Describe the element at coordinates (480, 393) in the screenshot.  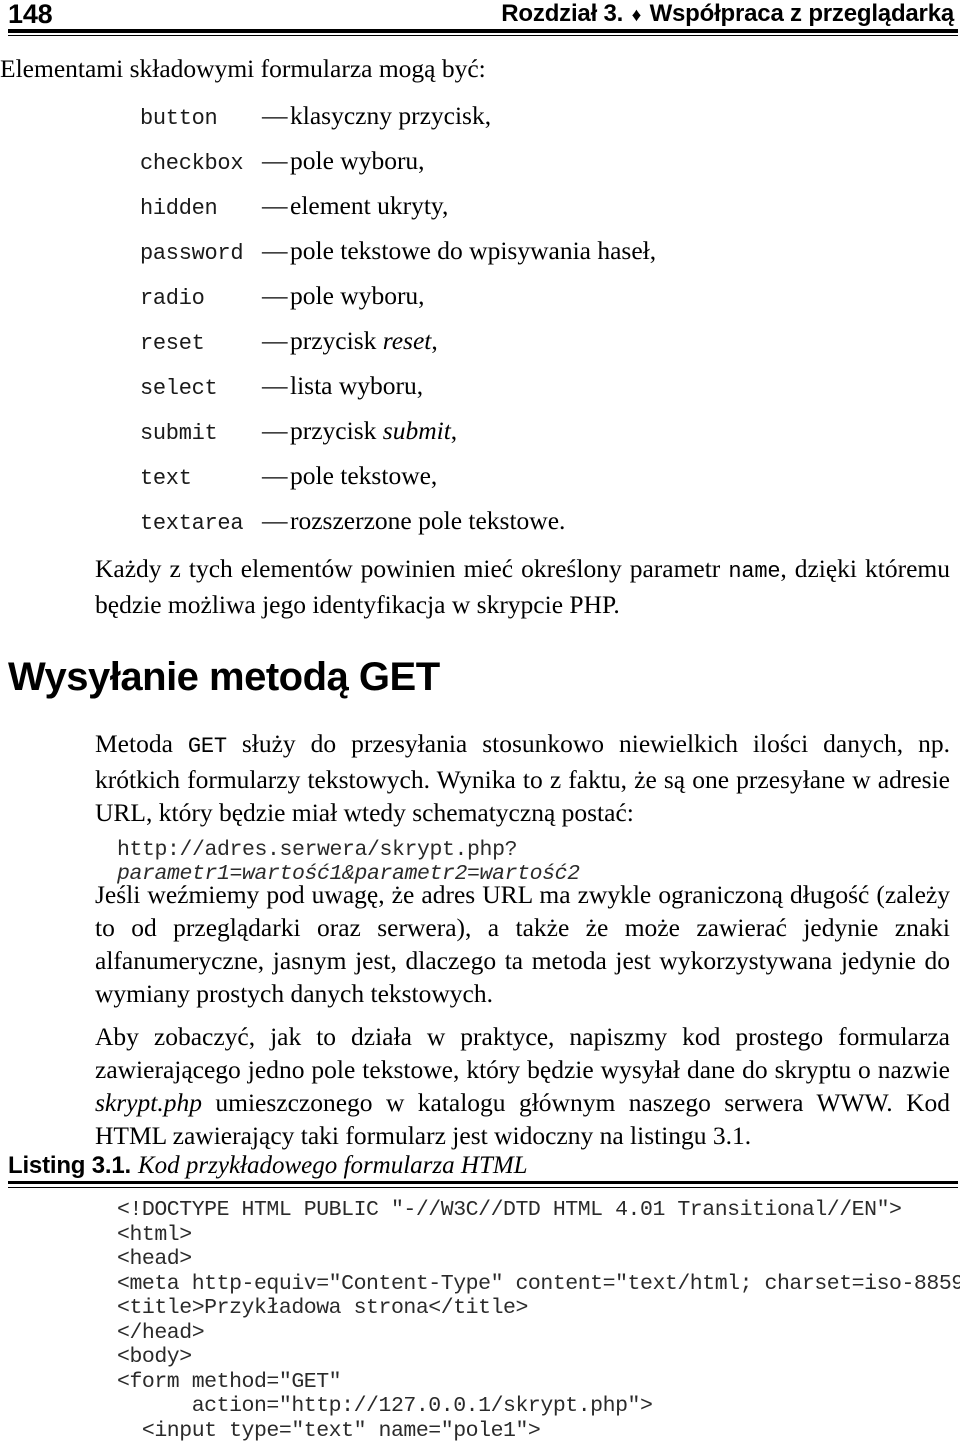
I see `definition-row: select — lista wyboru,` at that location.